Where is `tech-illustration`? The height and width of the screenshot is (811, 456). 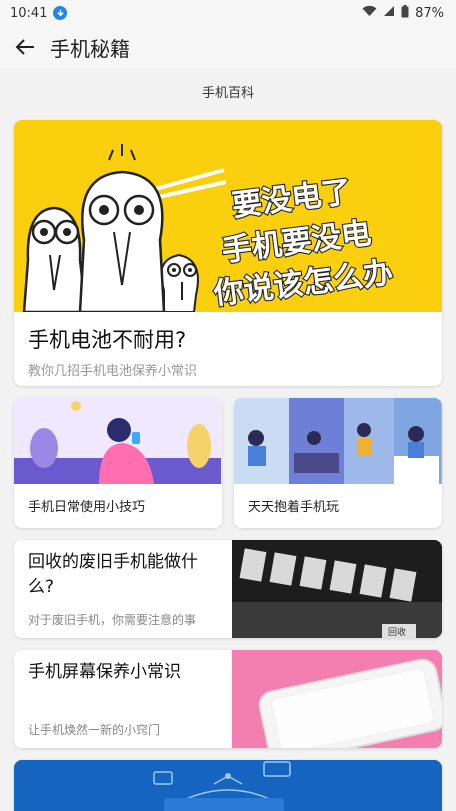
tech-illustration is located at coordinates (228, 785).